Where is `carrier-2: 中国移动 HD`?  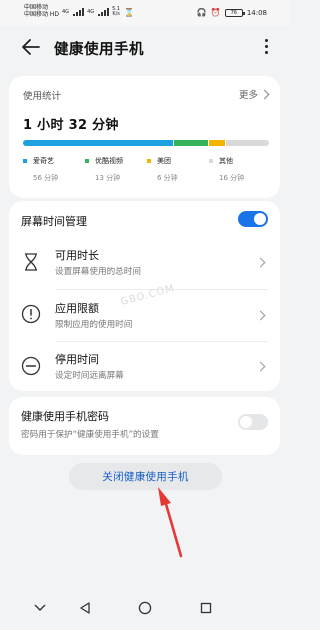
carrier-2: 中国移动 HD is located at coordinates (42, 14).